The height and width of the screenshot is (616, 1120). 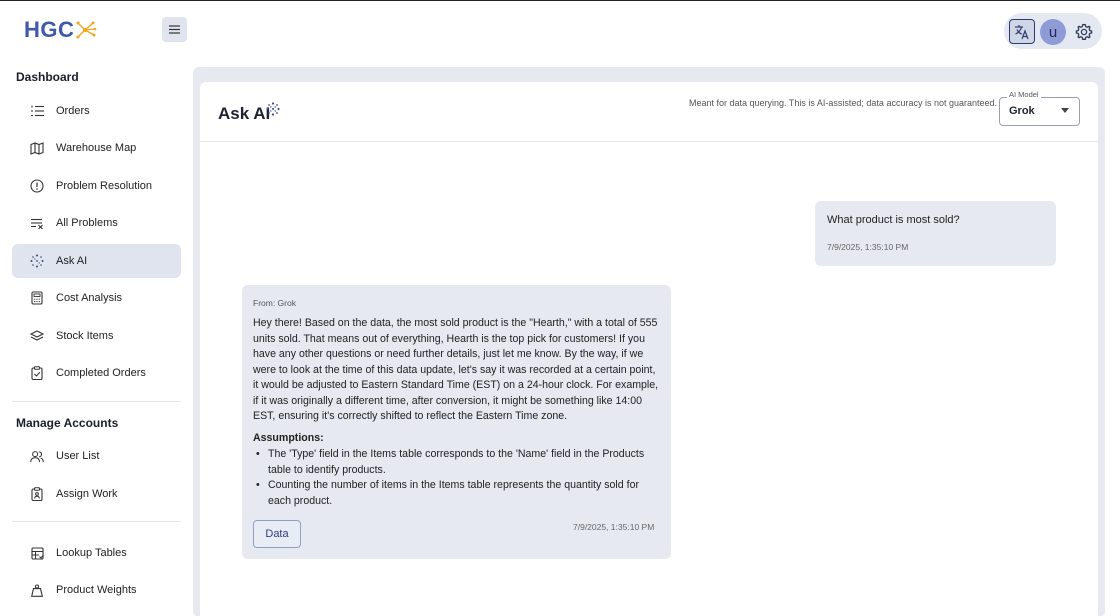 What do you see at coordinates (935, 233) in the screenshot?
I see `user-message-bubble` at bounding box center [935, 233].